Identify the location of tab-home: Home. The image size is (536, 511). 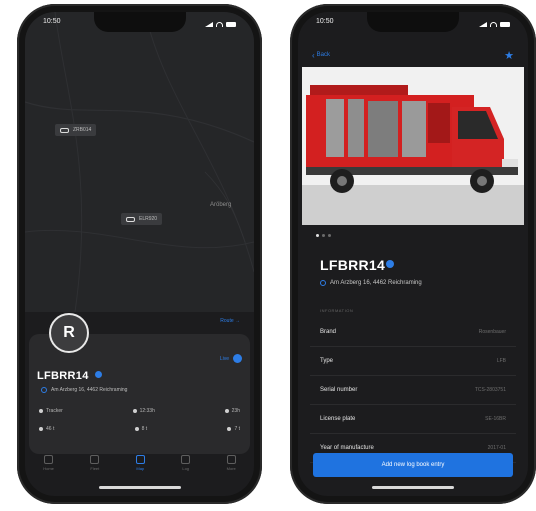
(48, 463).